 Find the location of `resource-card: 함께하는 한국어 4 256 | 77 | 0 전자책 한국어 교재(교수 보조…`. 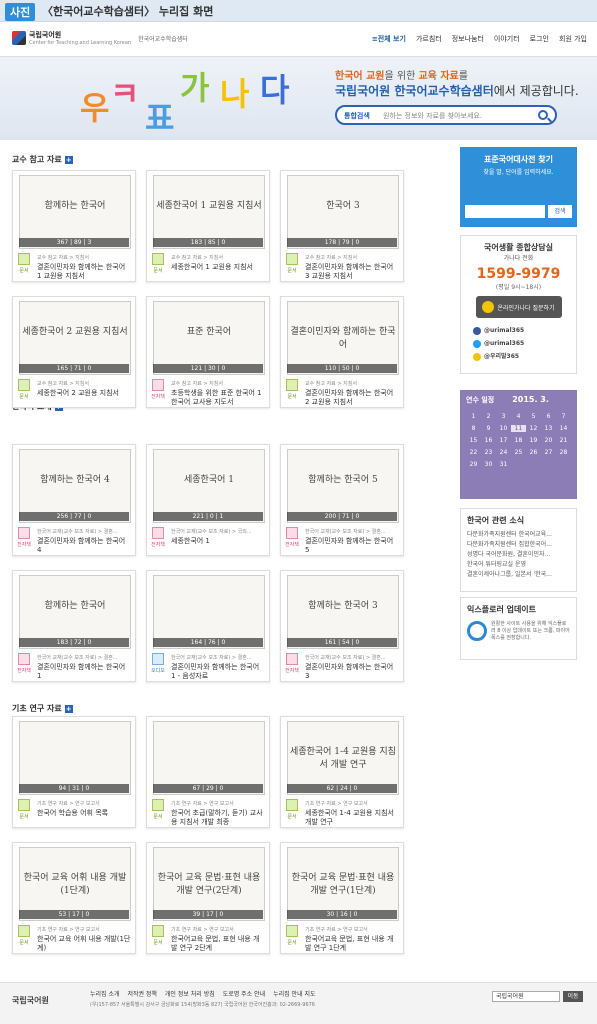

resource-card: 함께하는 한국어 4 256 | 77 | 0 전자책 한국어 교재(교수 보조… is located at coordinates (74, 500).